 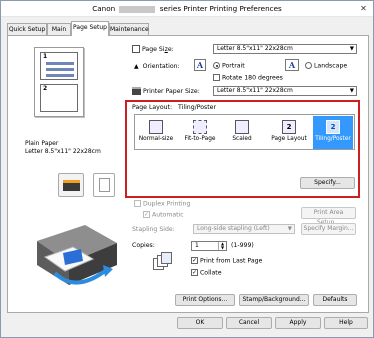 What do you see at coordinates (156, 127) in the screenshot?
I see `normal-size-icon` at bounding box center [156, 127].